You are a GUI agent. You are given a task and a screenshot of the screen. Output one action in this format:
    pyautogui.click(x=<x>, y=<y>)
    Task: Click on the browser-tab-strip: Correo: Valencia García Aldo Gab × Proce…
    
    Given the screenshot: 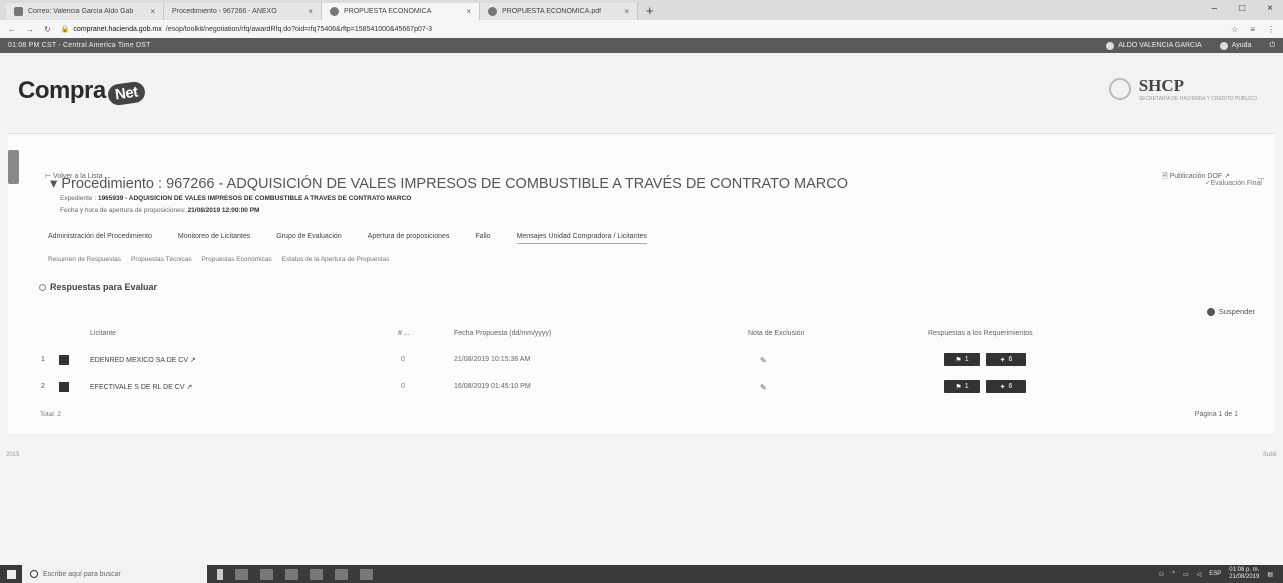 What is the action you would take?
    pyautogui.click(x=641, y=10)
    